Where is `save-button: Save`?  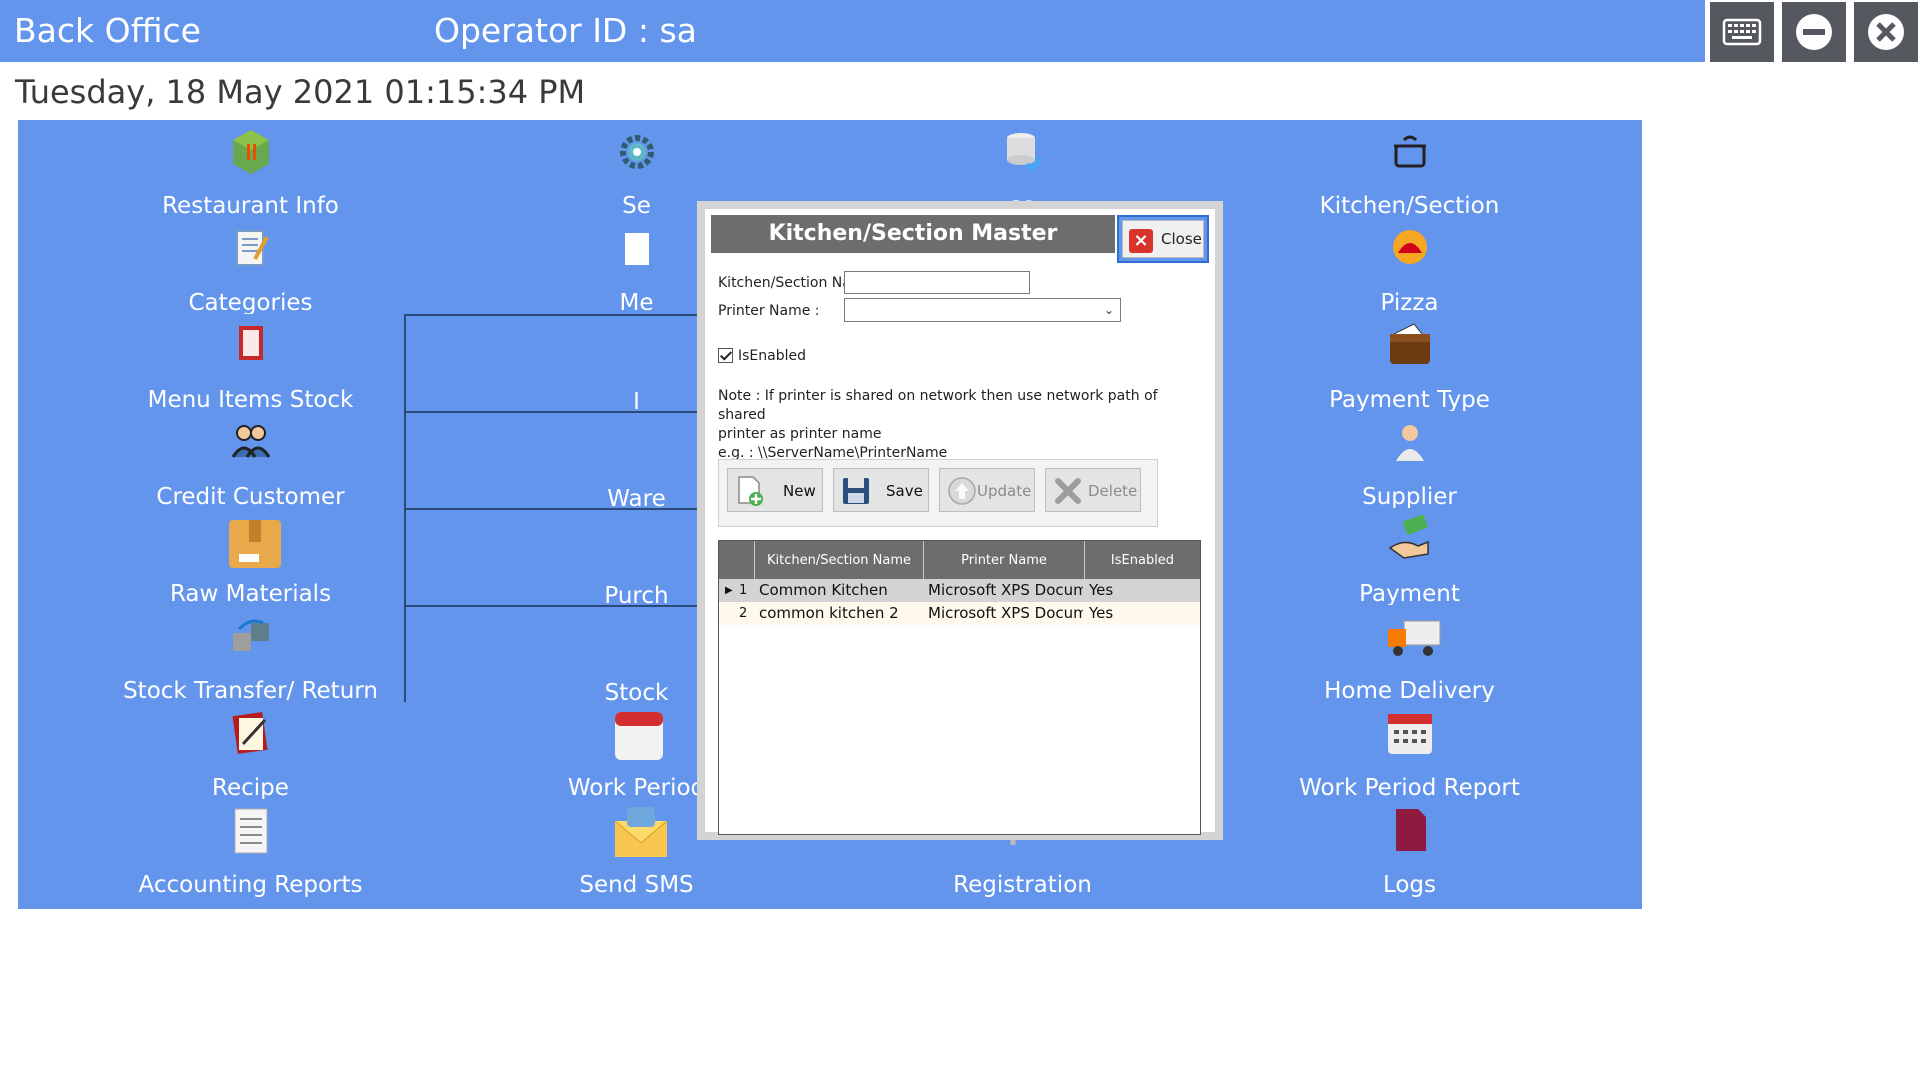 save-button: Save is located at coordinates (881, 490).